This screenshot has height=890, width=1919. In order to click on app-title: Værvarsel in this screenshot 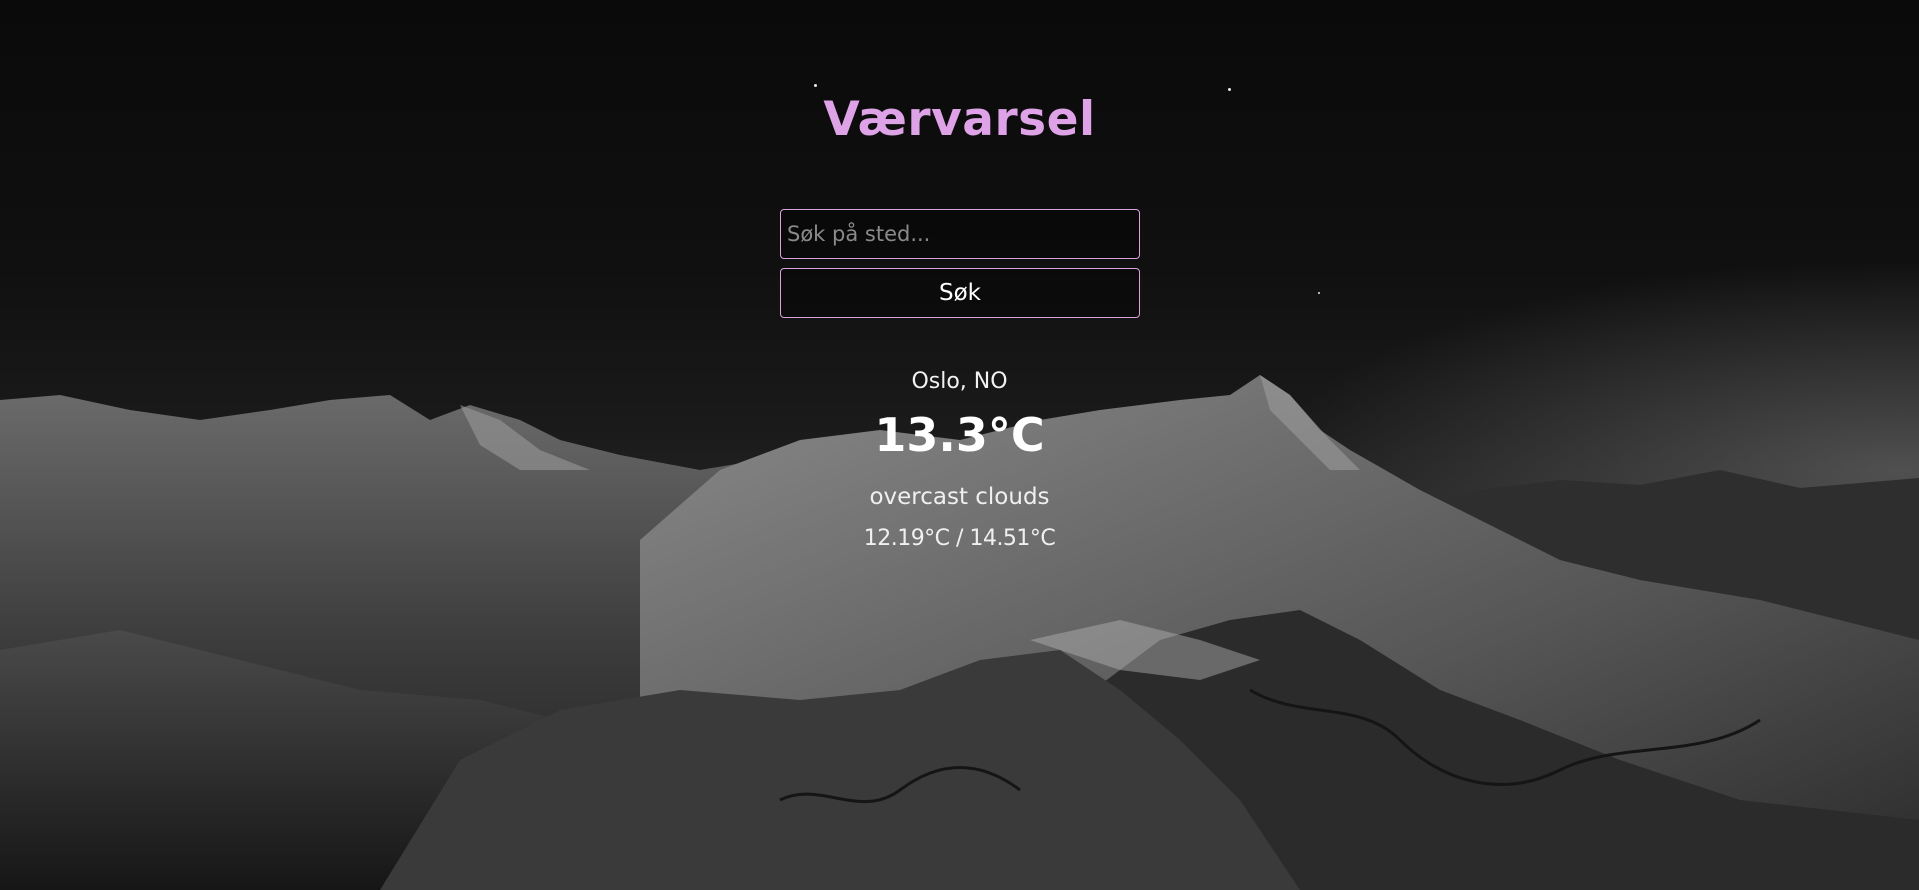, I will do `click(959, 119)`.